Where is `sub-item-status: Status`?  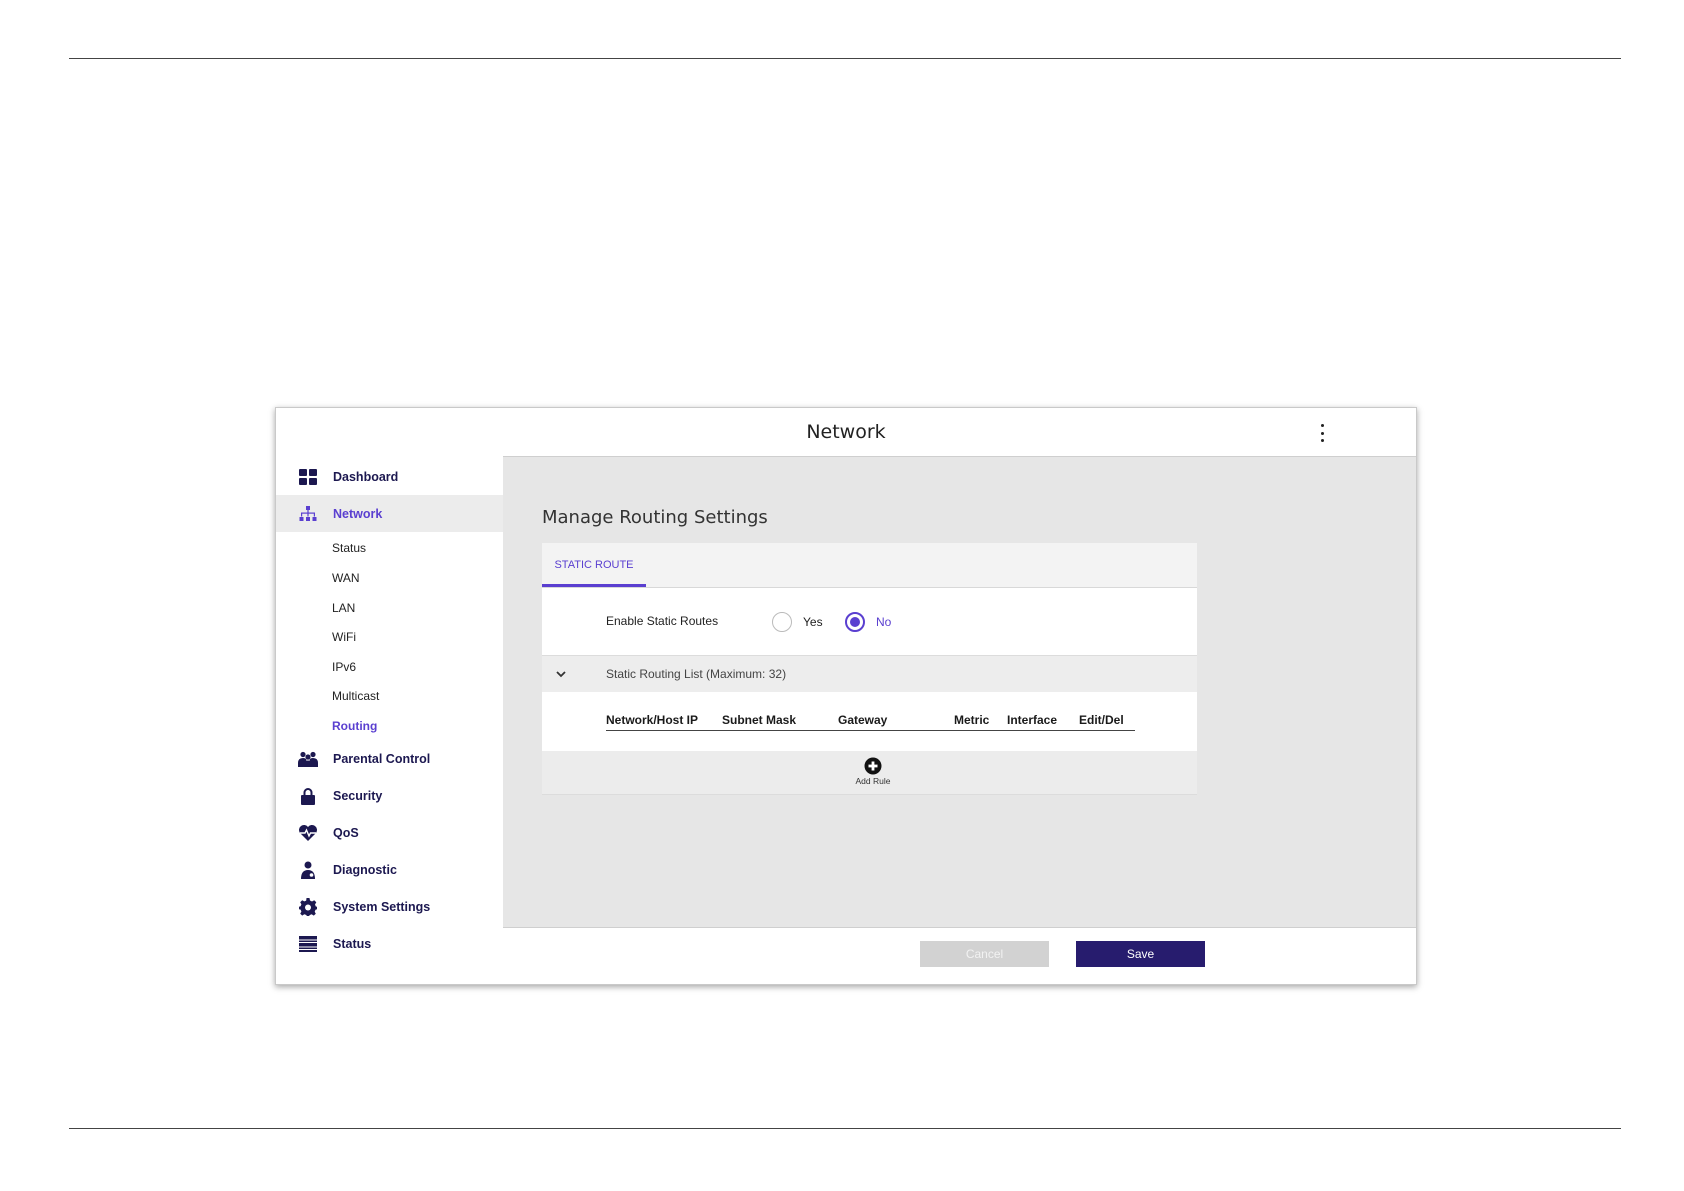 sub-item-status: Status is located at coordinates (349, 548).